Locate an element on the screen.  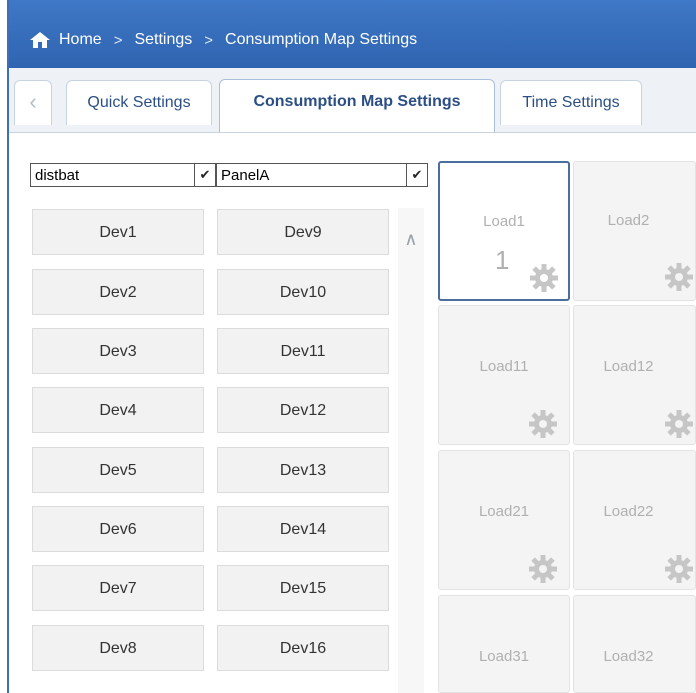
device-button: Dev15 is located at coordinates (303, 588).